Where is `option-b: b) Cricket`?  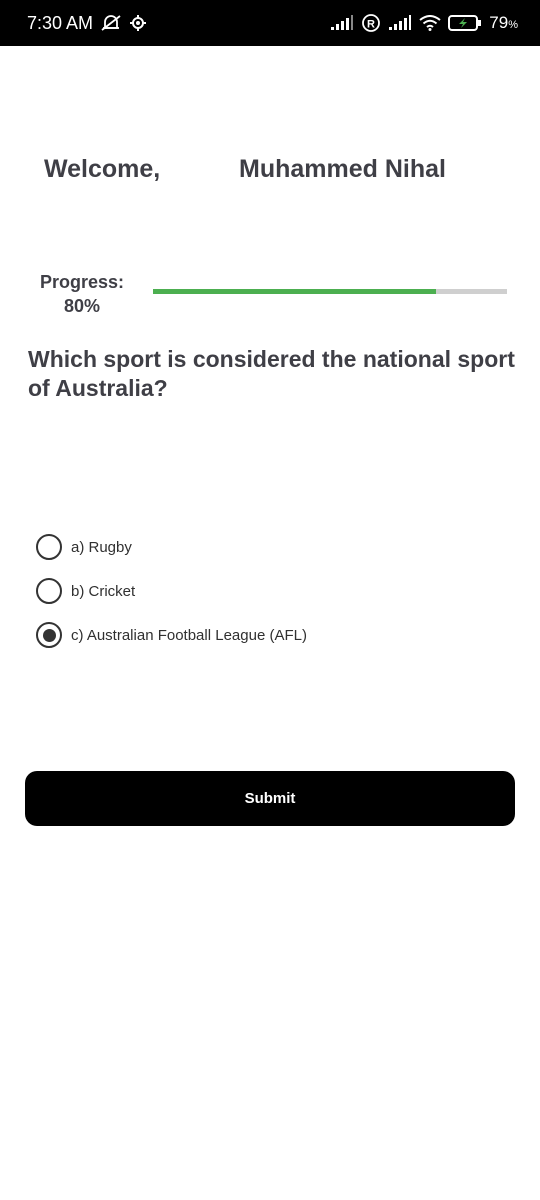 option-b: b) Cricket is located at coordinates (276, 591).